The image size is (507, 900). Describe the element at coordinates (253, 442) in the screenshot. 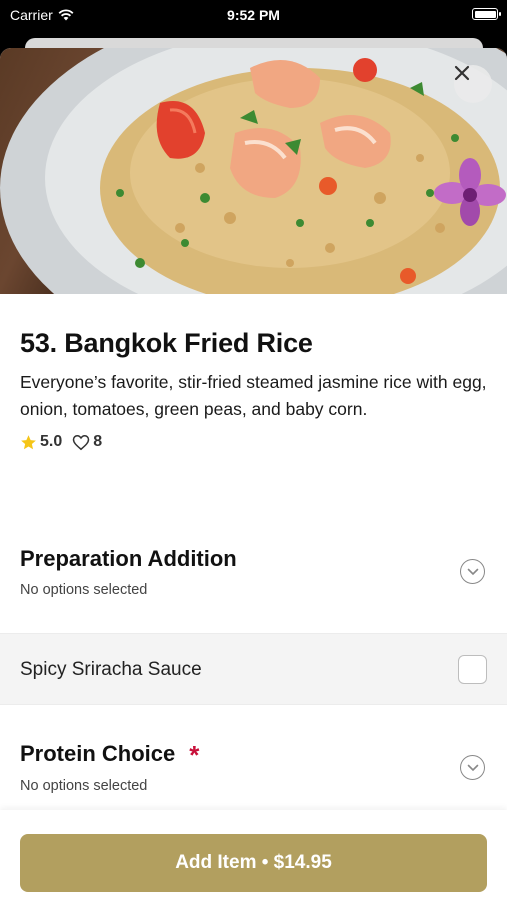

I see `item-stats: 5.0 8` at that location.